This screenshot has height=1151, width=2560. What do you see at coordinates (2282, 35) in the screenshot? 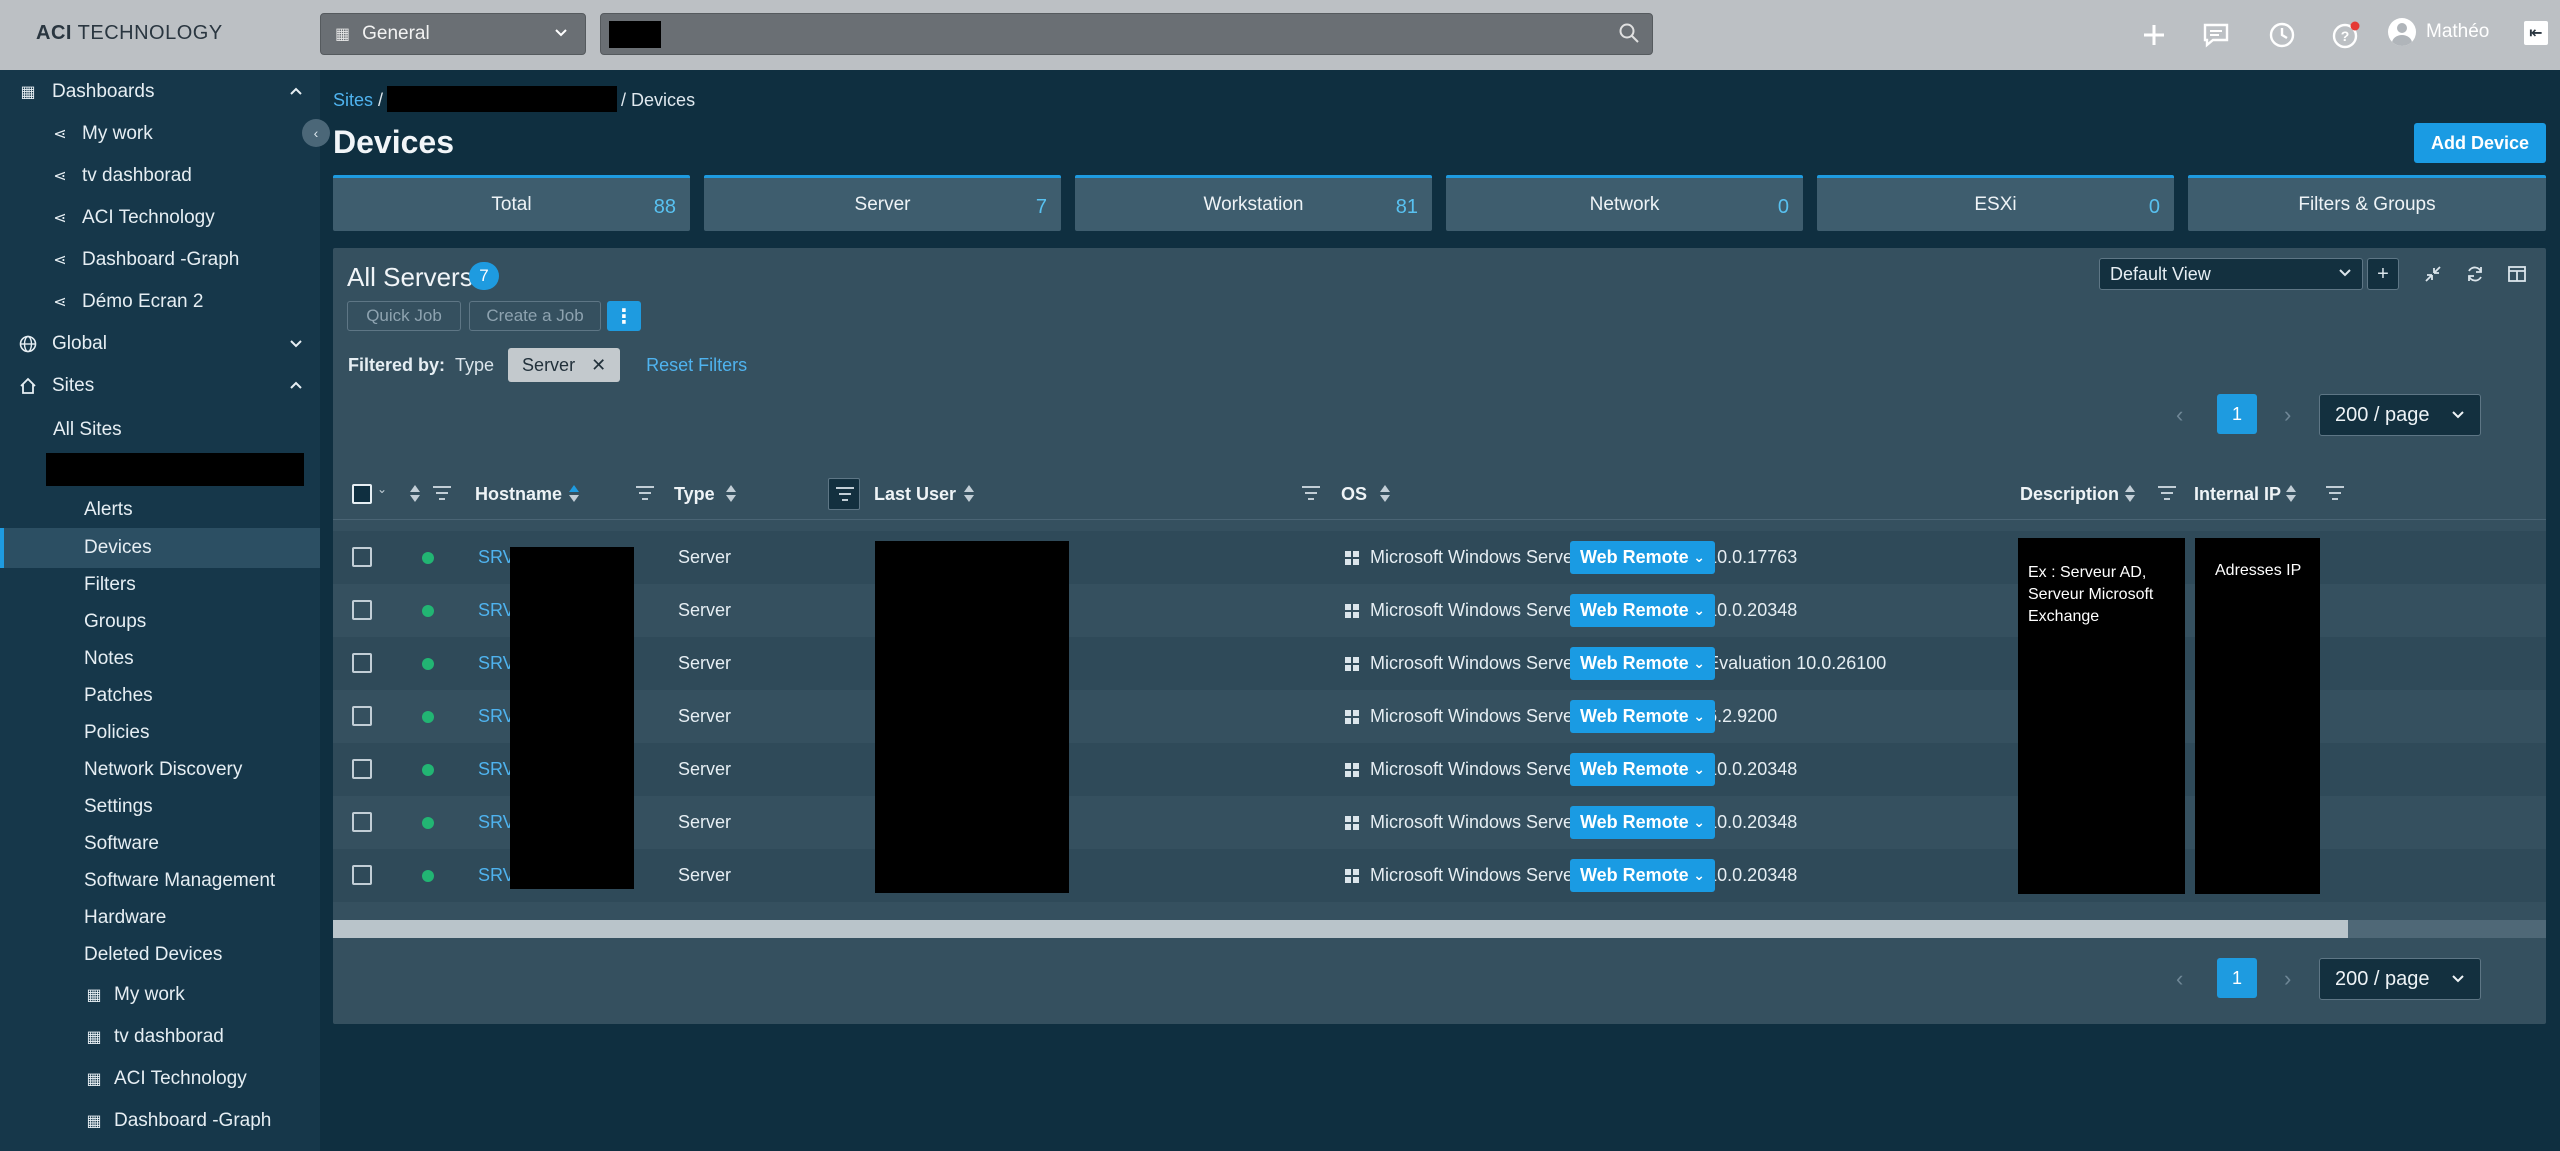
I see `clock-icon` at bounding box center [2282, 35].